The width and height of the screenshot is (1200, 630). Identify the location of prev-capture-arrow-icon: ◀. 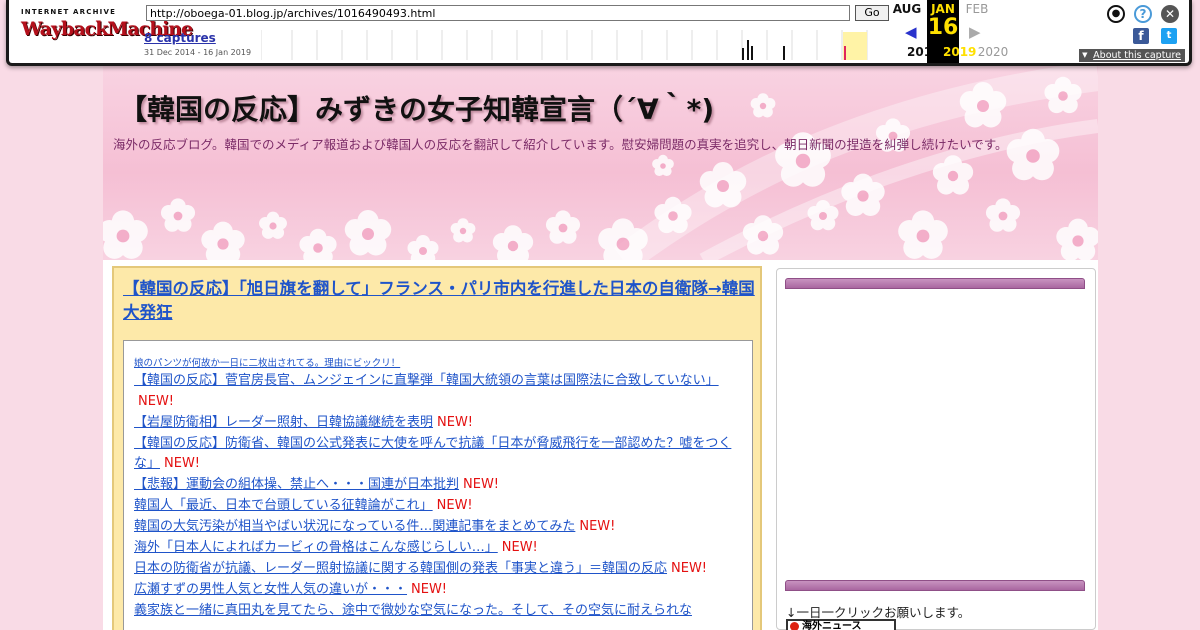
(911, 32).